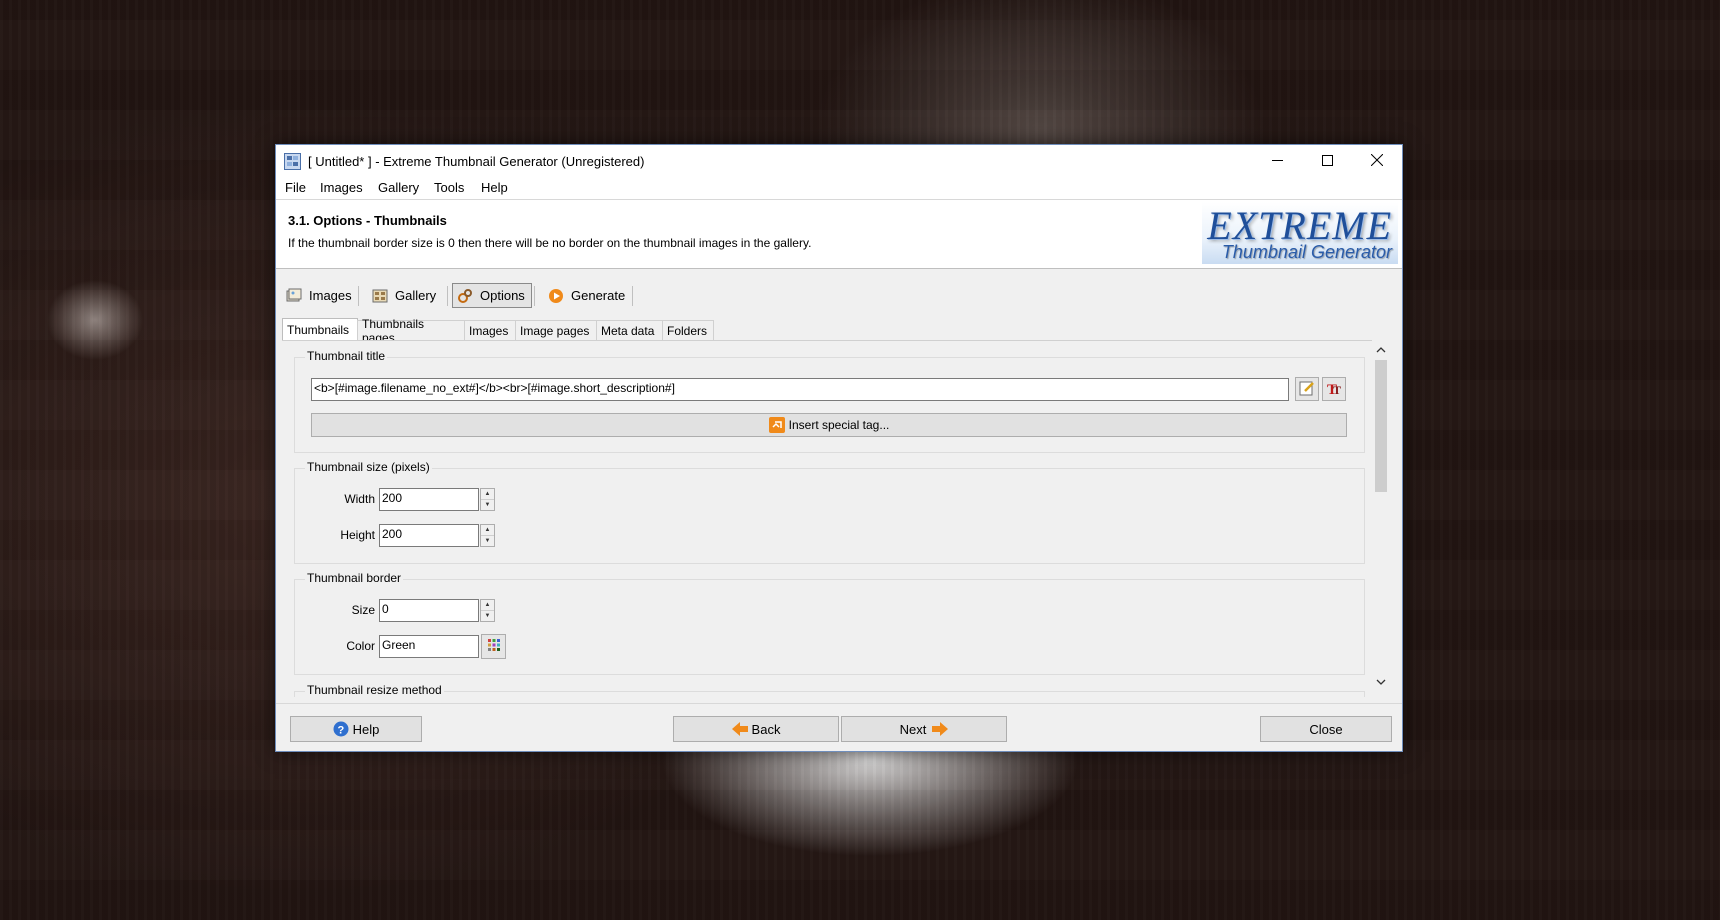 The image size is (1720, 920). Describe the element at coordinates (829, 623) in the screenshot. I see `thumbnail-border-group: Thumbnail border Size 0 ▲ ▼ Color Green` at that location.